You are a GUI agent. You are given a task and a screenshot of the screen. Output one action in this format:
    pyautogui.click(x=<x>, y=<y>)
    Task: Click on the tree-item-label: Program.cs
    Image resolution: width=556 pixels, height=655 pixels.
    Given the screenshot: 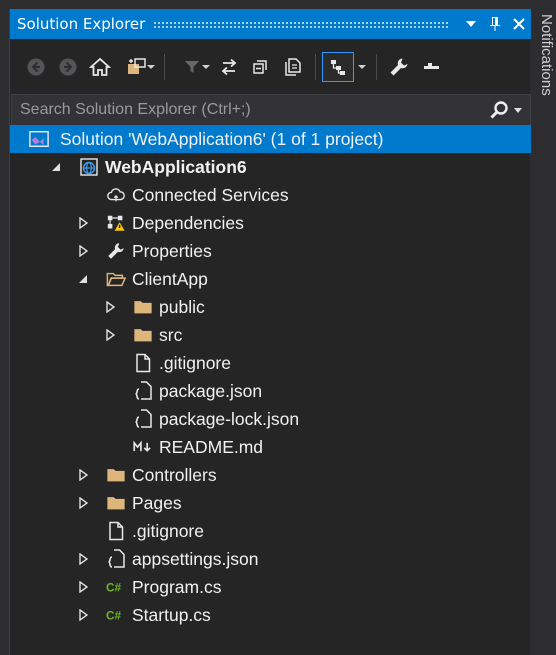 What is the action you would take?
    pyautogui.click(x=177, y=586)
    